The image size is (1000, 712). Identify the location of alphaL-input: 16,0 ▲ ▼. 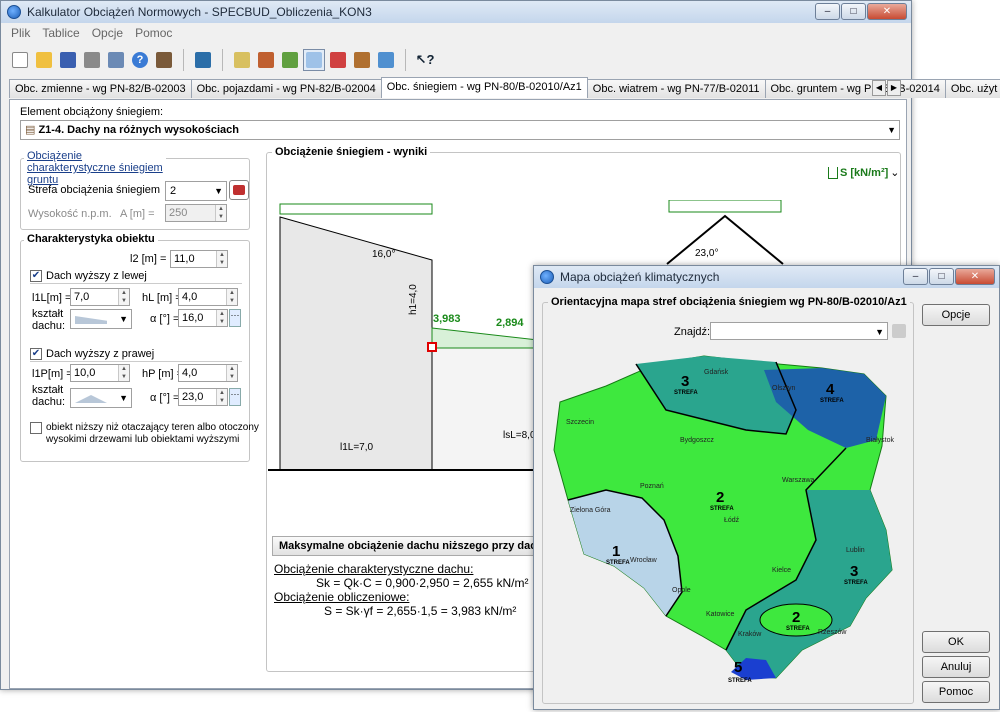
(203, 318).